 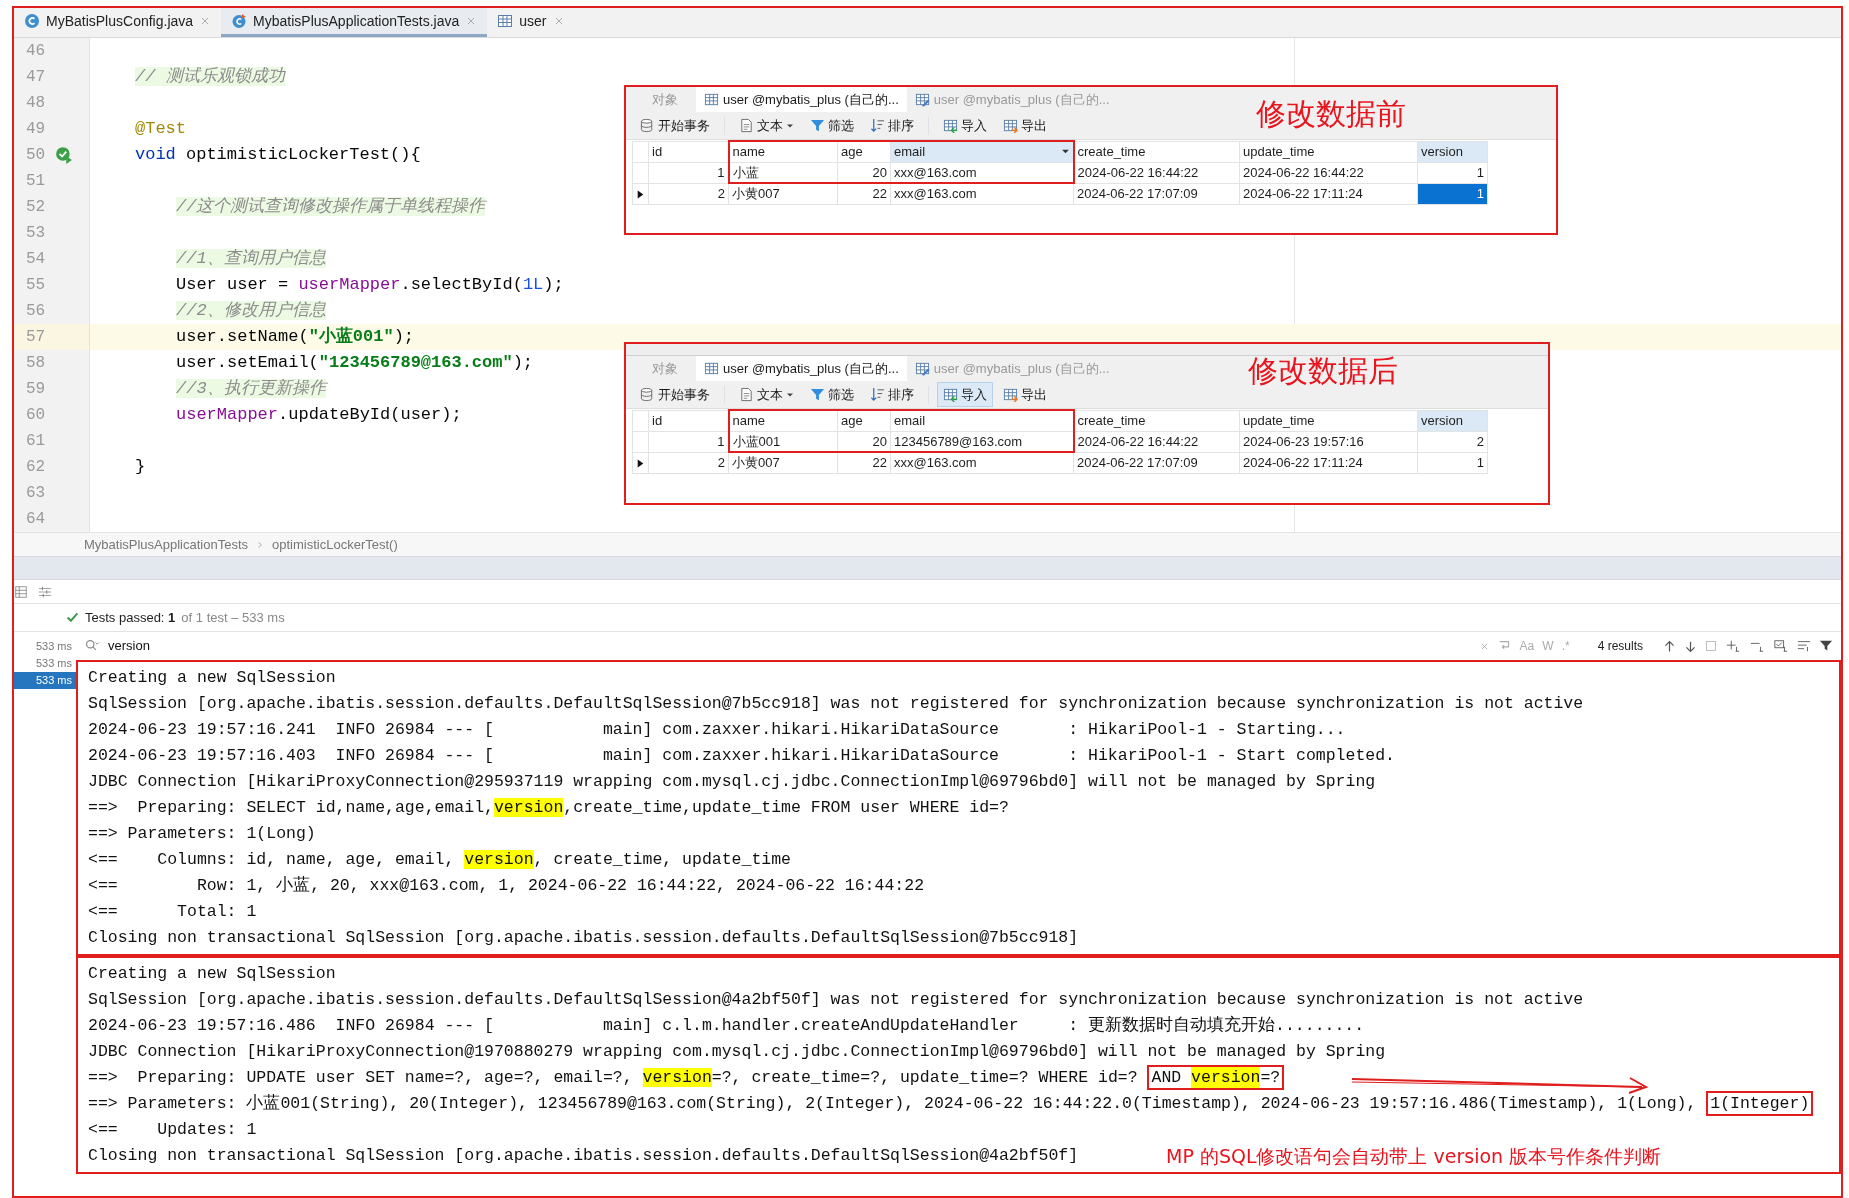 What do you see at coordinates (1331, 114) in the screenshot?
I see `annotation-title: 修改数据前` at bounding box center [1331, 114].